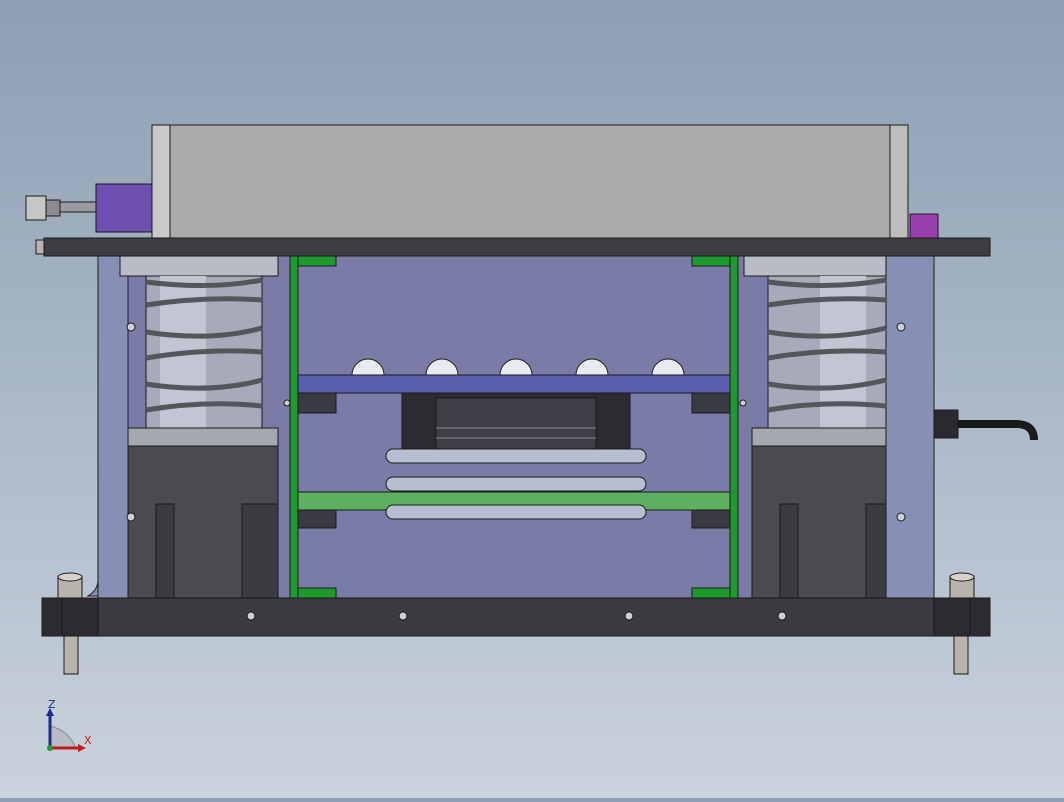 The image size is (1064, 802). What do you see at coordinates (514, 384) in the screenshot?
I see `blue-plate` at bounding box center [514, 384].